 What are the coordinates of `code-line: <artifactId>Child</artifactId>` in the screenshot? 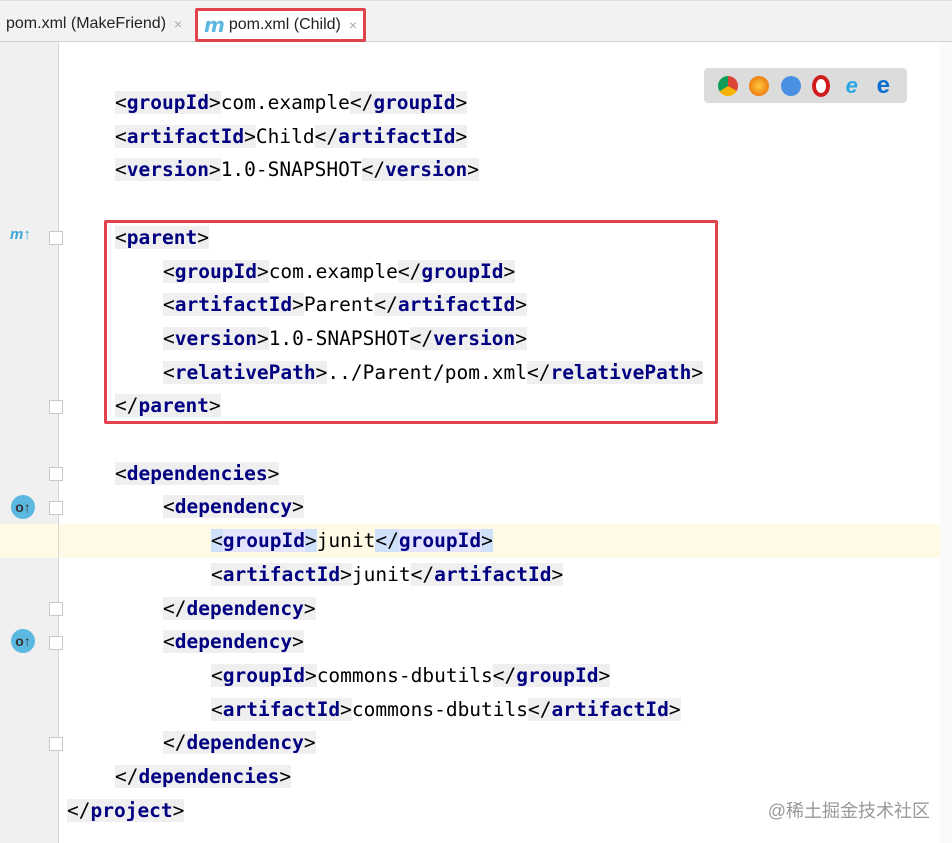 It's located at (291, 137).